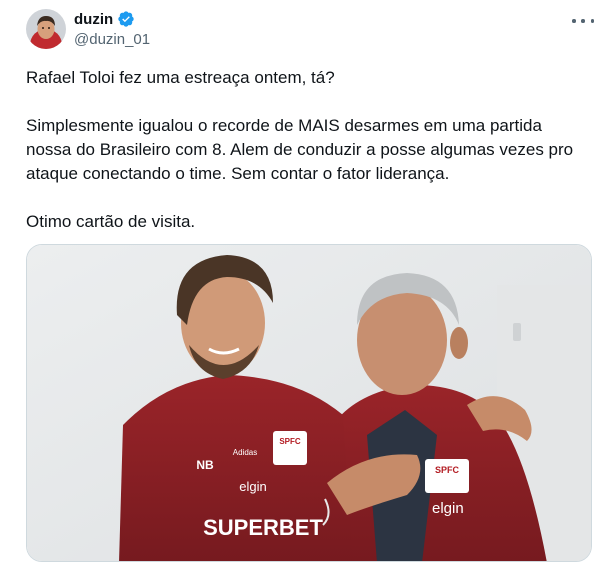  I want to click on jersey-right-crest: SPFC, so click(447, 470).